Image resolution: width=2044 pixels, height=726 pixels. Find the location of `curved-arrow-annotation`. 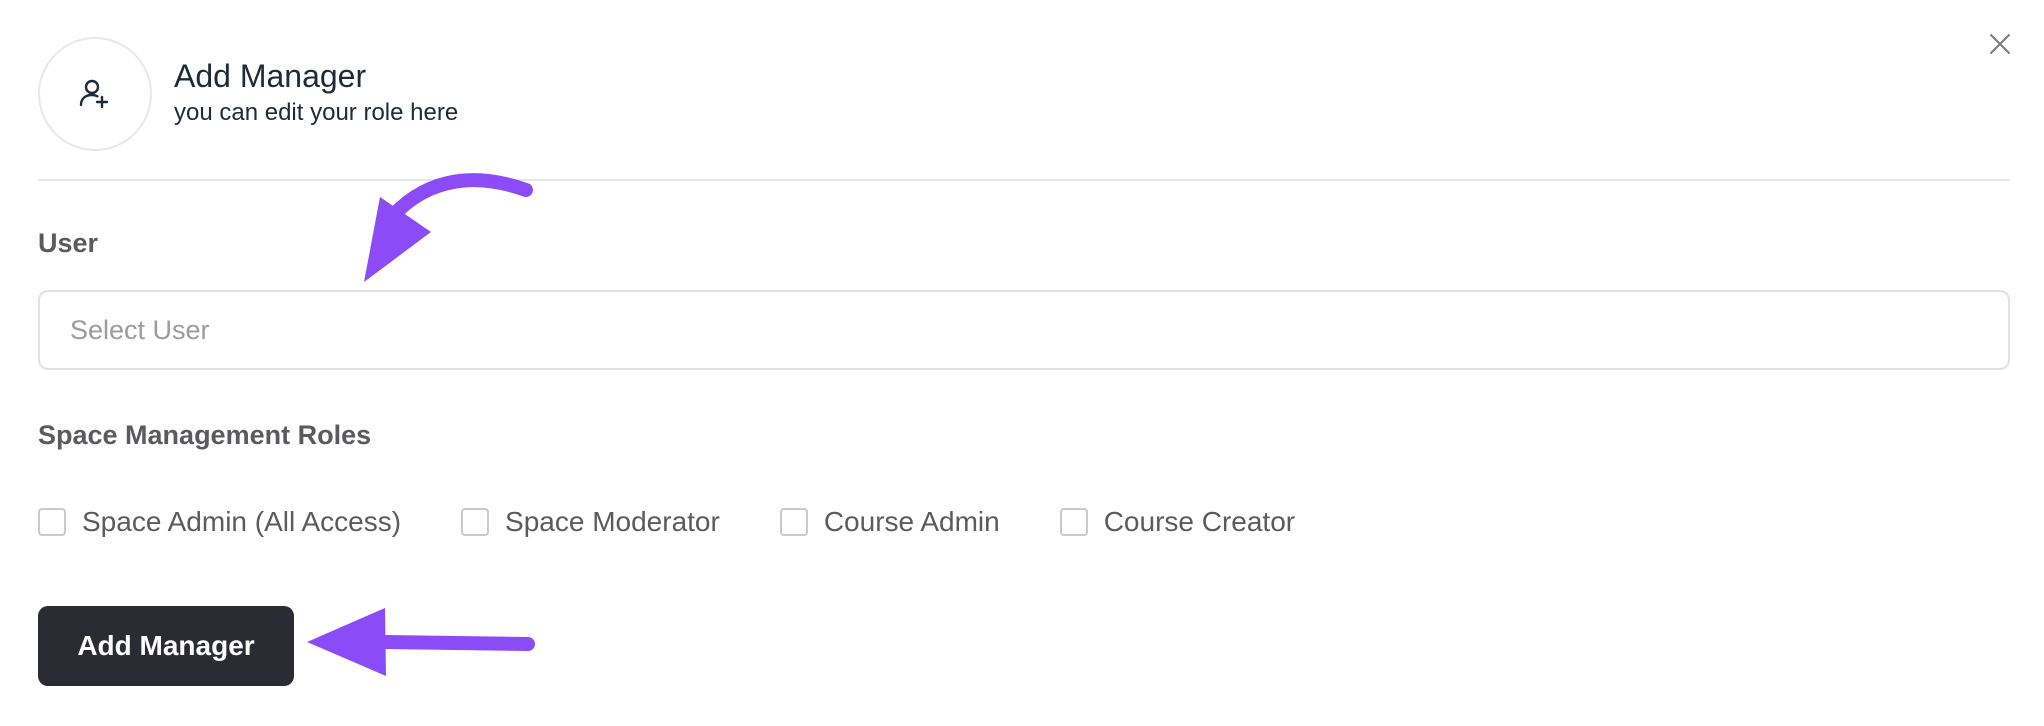

curved-arrow-annotation is located at coordinates (448, 227).